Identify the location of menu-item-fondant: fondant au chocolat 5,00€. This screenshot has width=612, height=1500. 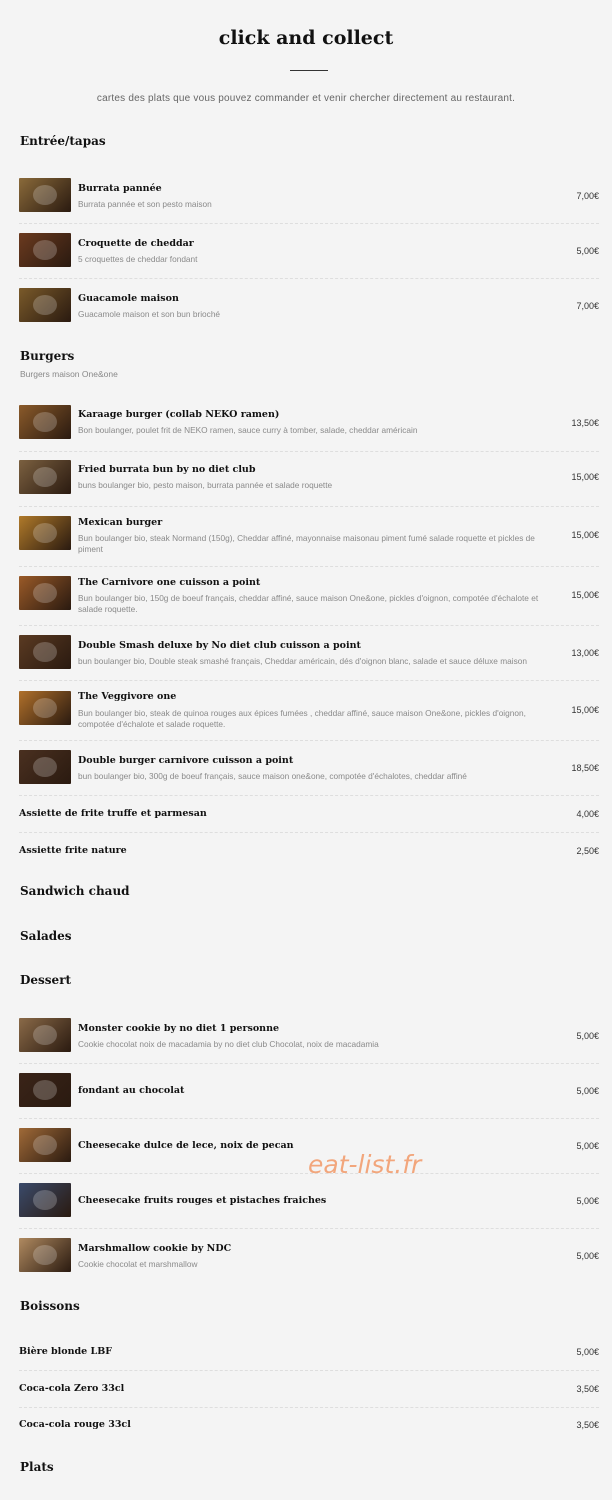
(309, 1093).